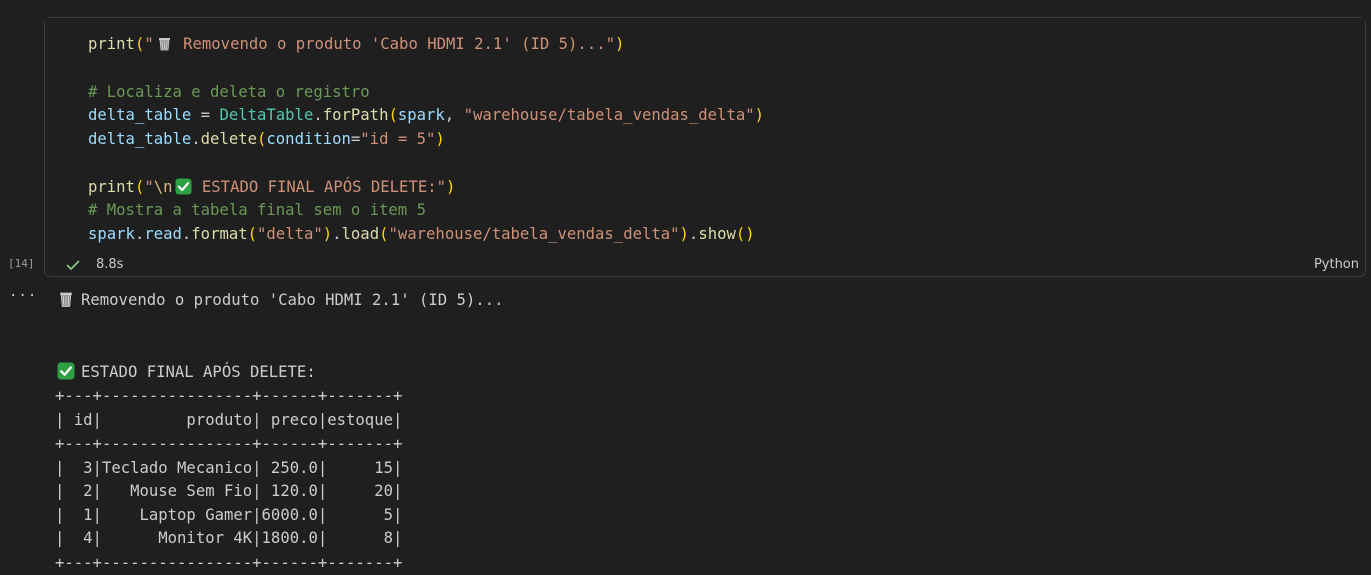  I want to click on code-token: read, so click(163, 234).